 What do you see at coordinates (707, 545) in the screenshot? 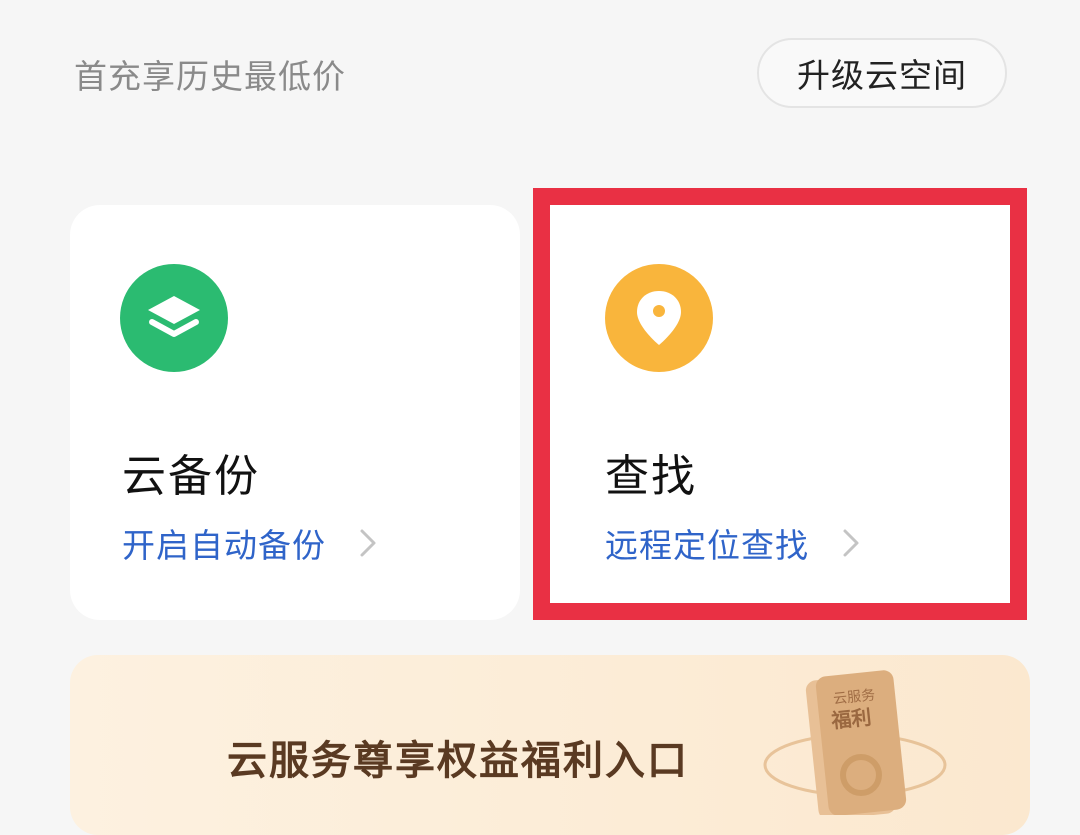
I see `remote-locate-label: 远程定位查找` at bounding box center [707, 545].